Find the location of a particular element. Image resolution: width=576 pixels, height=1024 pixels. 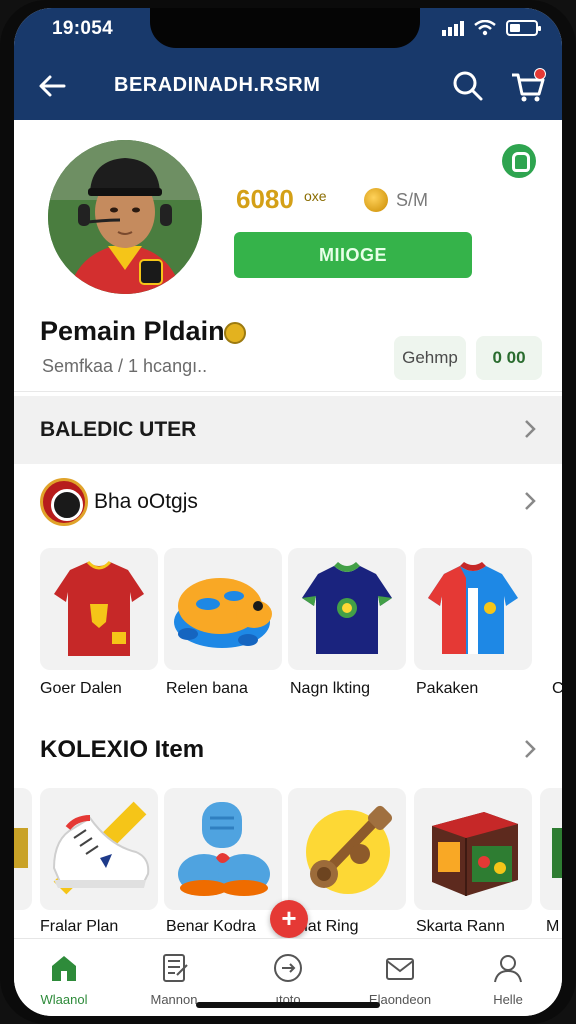

blue-red-jersey-icon is located at coordinates (473, 608).